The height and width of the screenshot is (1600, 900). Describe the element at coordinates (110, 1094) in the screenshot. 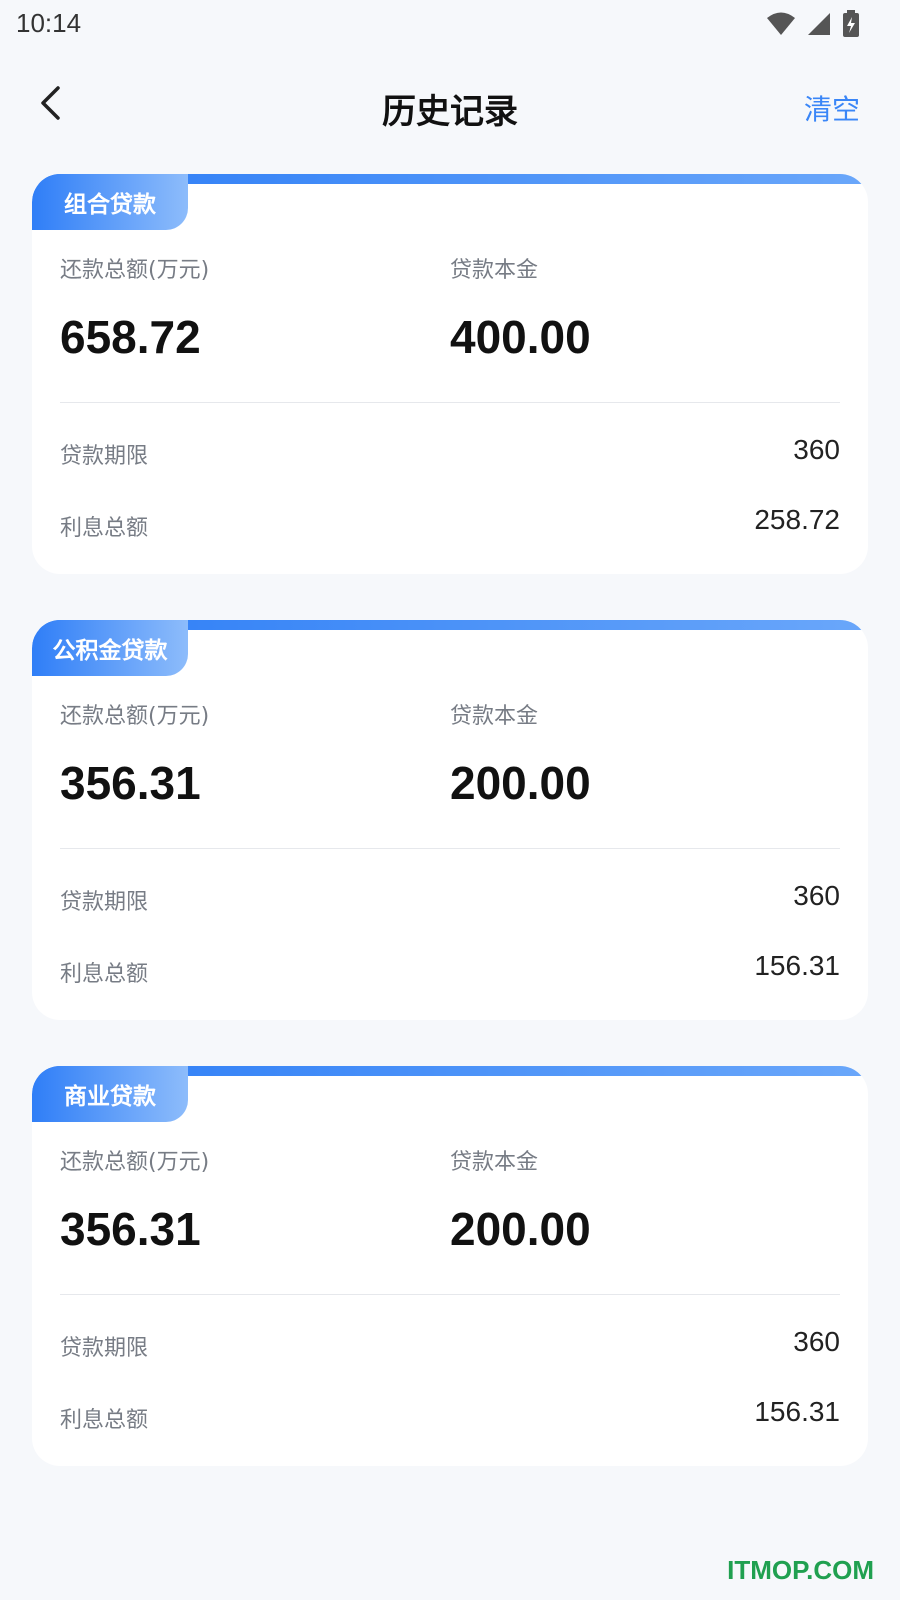

I see `loan-type-tag: 商业贷款` at that location.